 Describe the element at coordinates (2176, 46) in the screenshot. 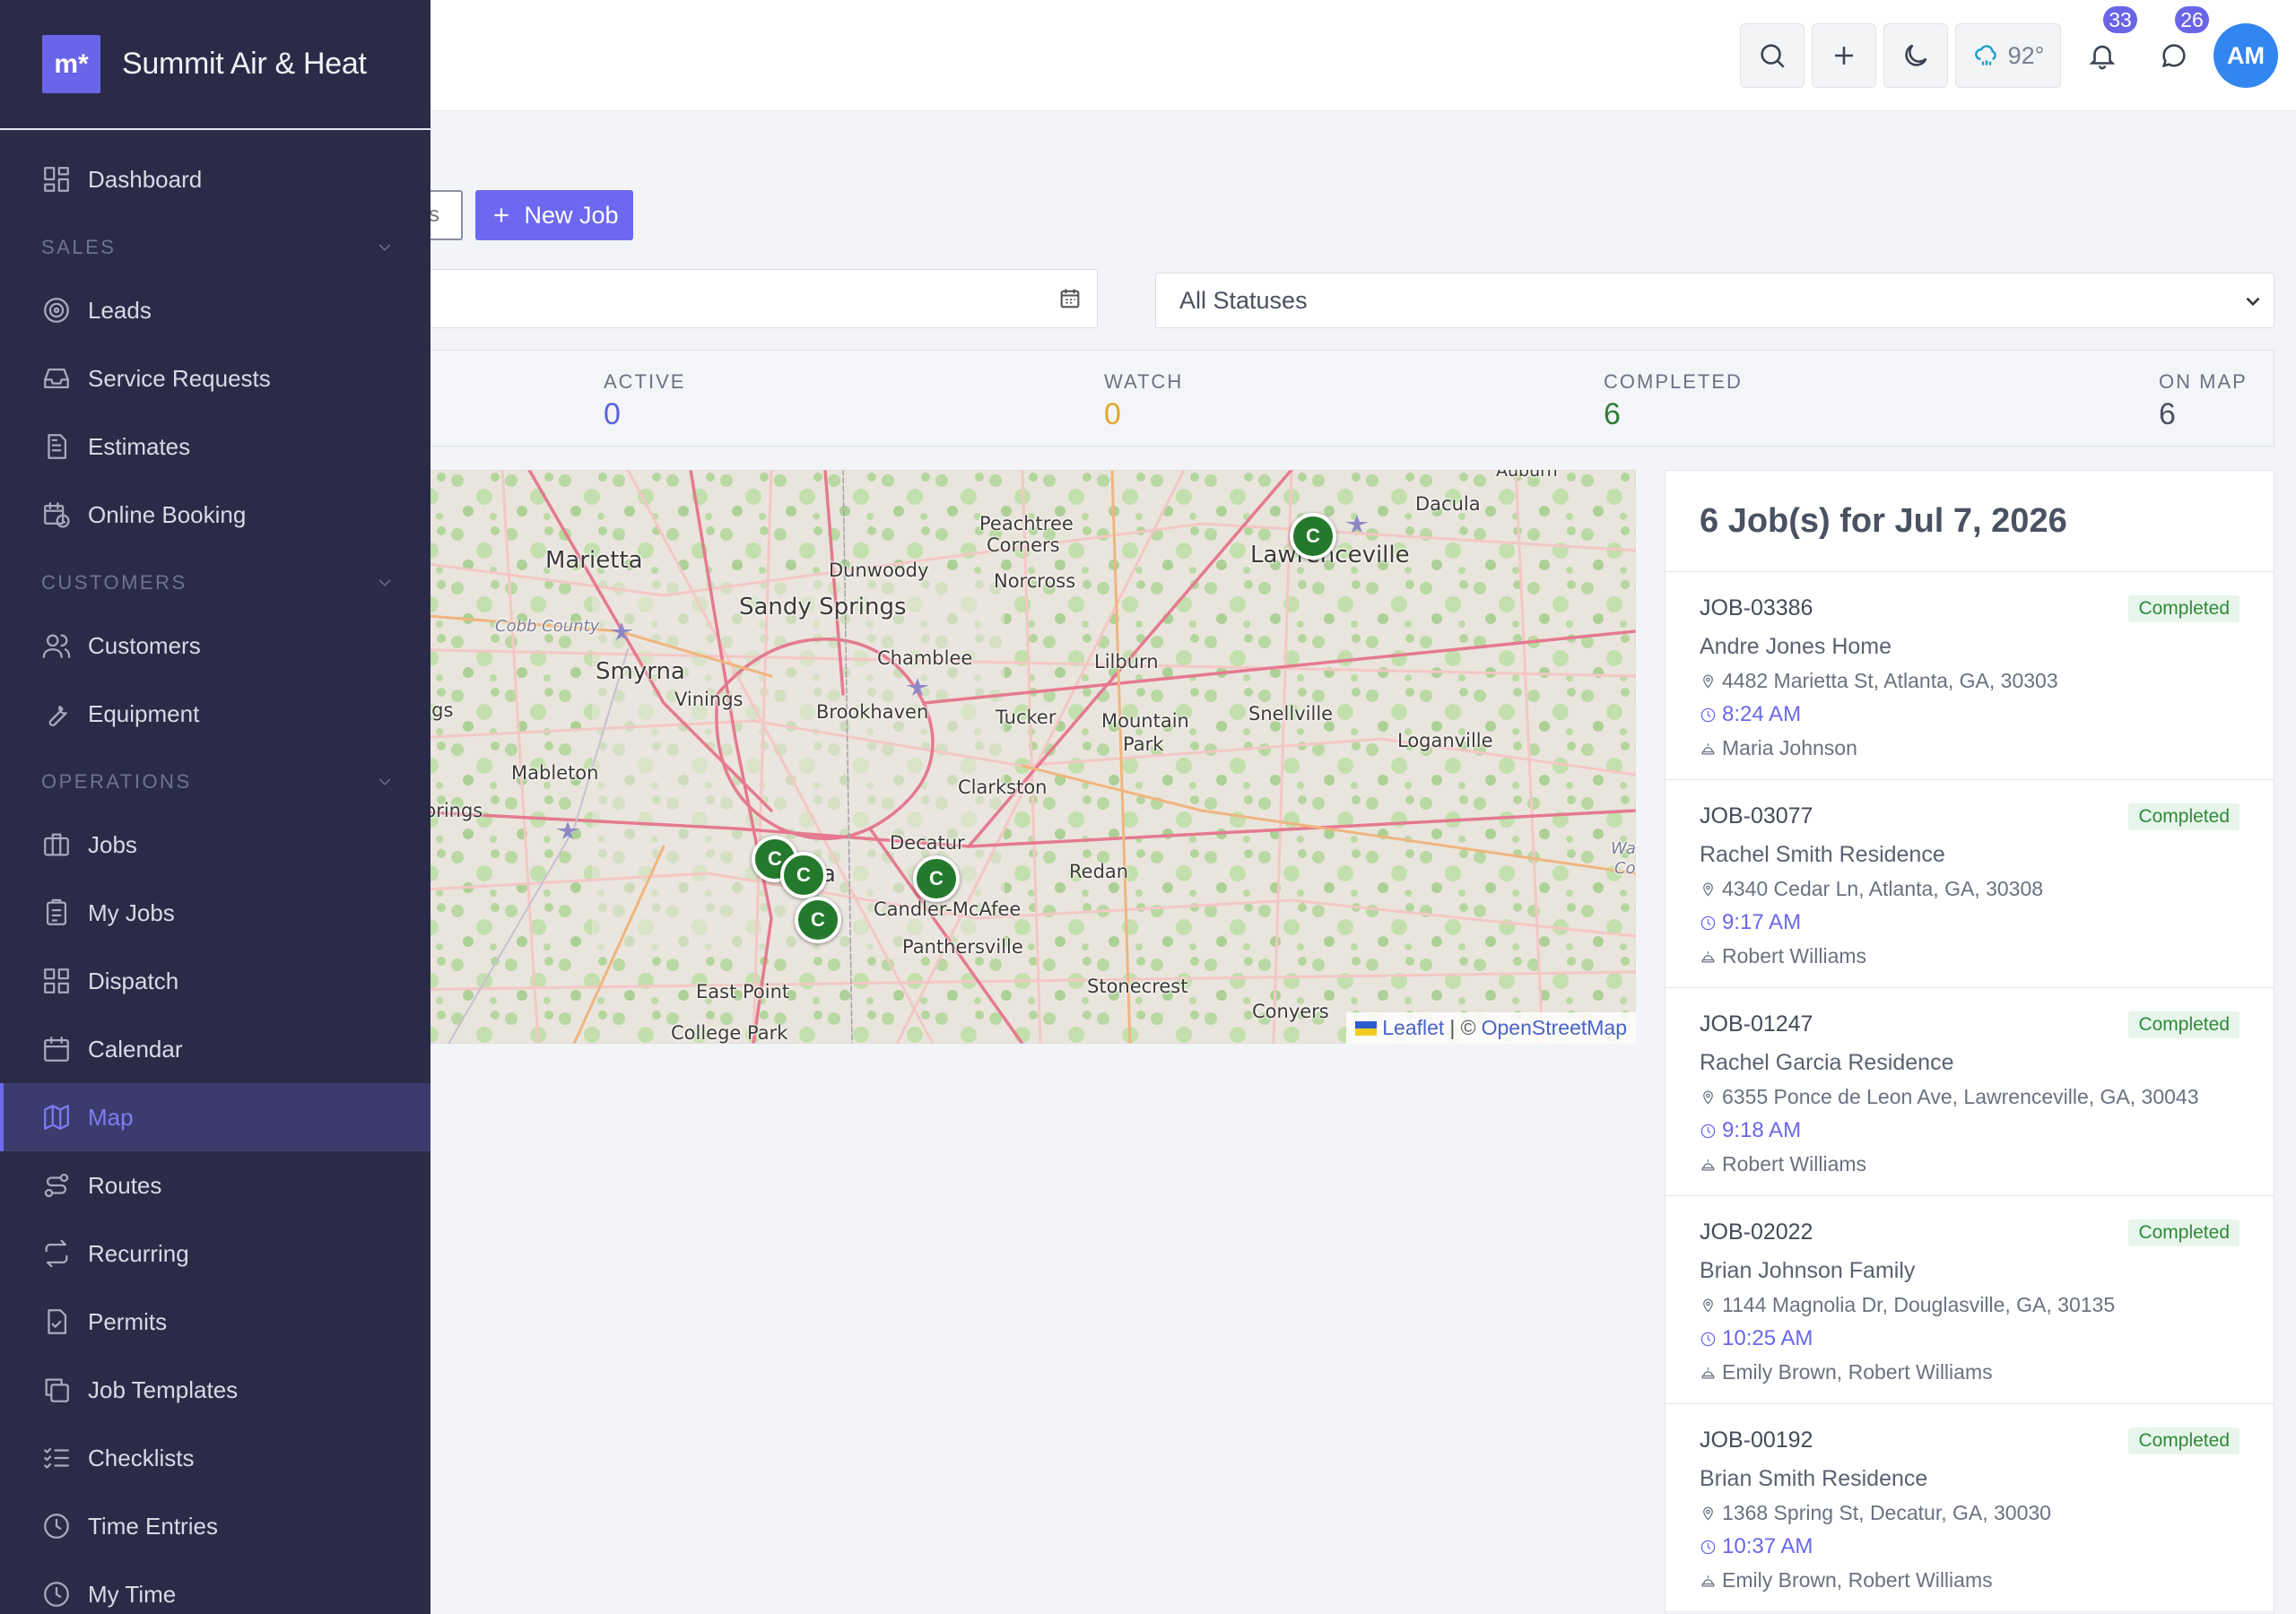

I see `messages-button: 26` at that location.